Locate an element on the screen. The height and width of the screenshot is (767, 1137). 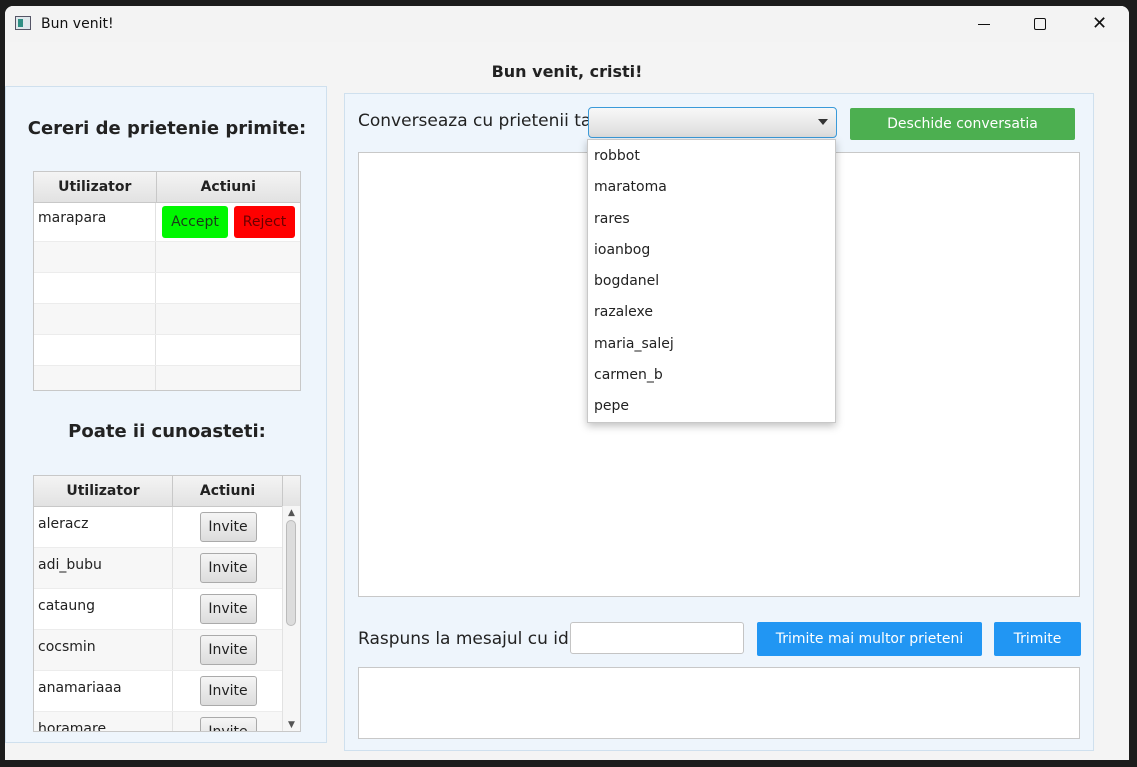
table-row: adi_bubu Invite is located at coordinates (167, 568).